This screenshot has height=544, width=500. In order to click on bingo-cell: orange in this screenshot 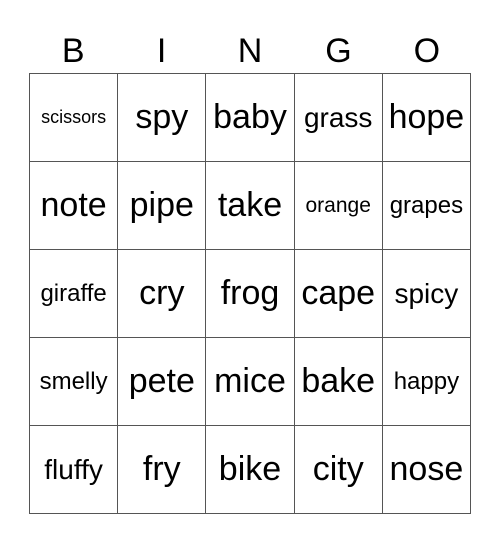, I will do `click(338, 206)`.